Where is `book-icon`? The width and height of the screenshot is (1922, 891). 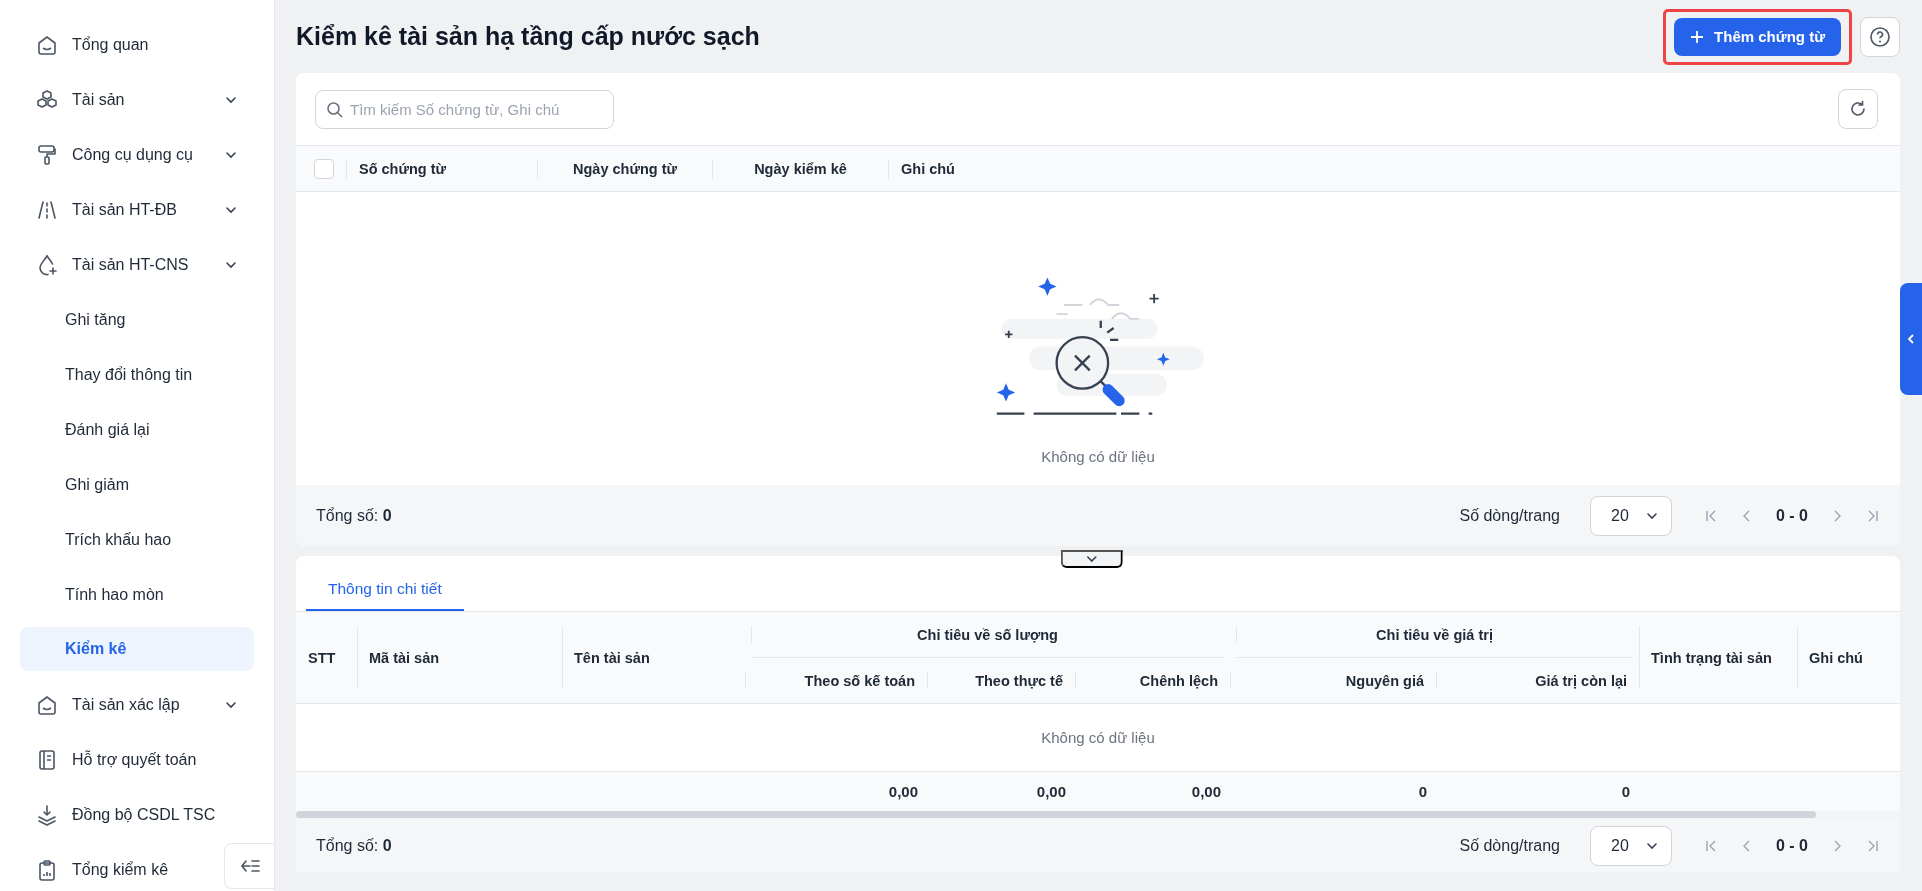
book-icon is located at coordinates (47, 759).